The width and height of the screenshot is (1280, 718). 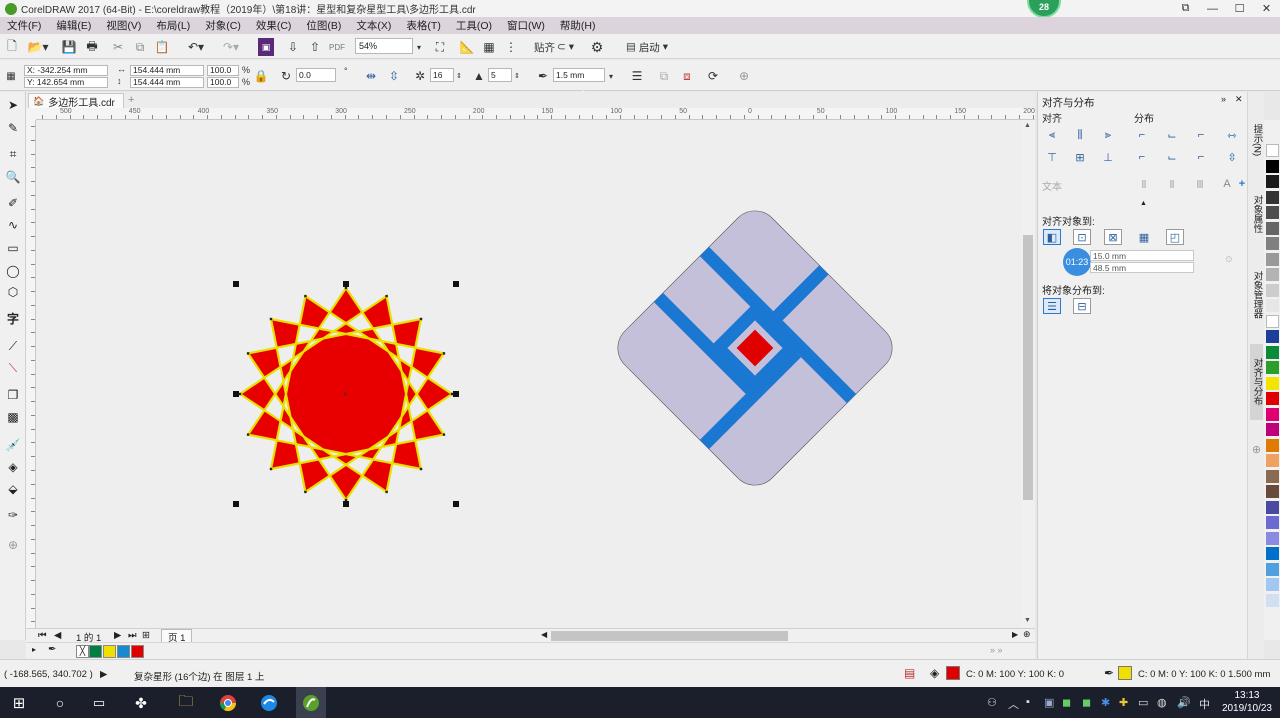 What do you see at coordinates (1108, 135) in the screenshot?
I see `align-right-icon: ⫸` at bounding box center [1108, 135].